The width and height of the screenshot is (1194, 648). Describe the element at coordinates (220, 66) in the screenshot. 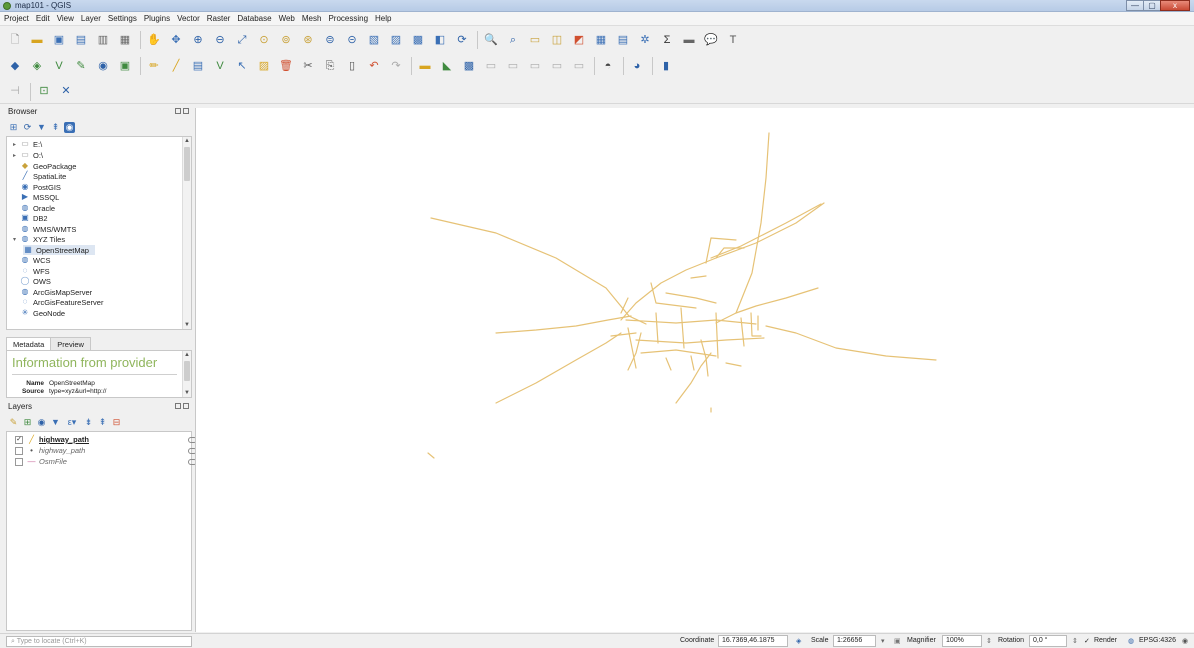

I see `digitize-icon: V` at that location.